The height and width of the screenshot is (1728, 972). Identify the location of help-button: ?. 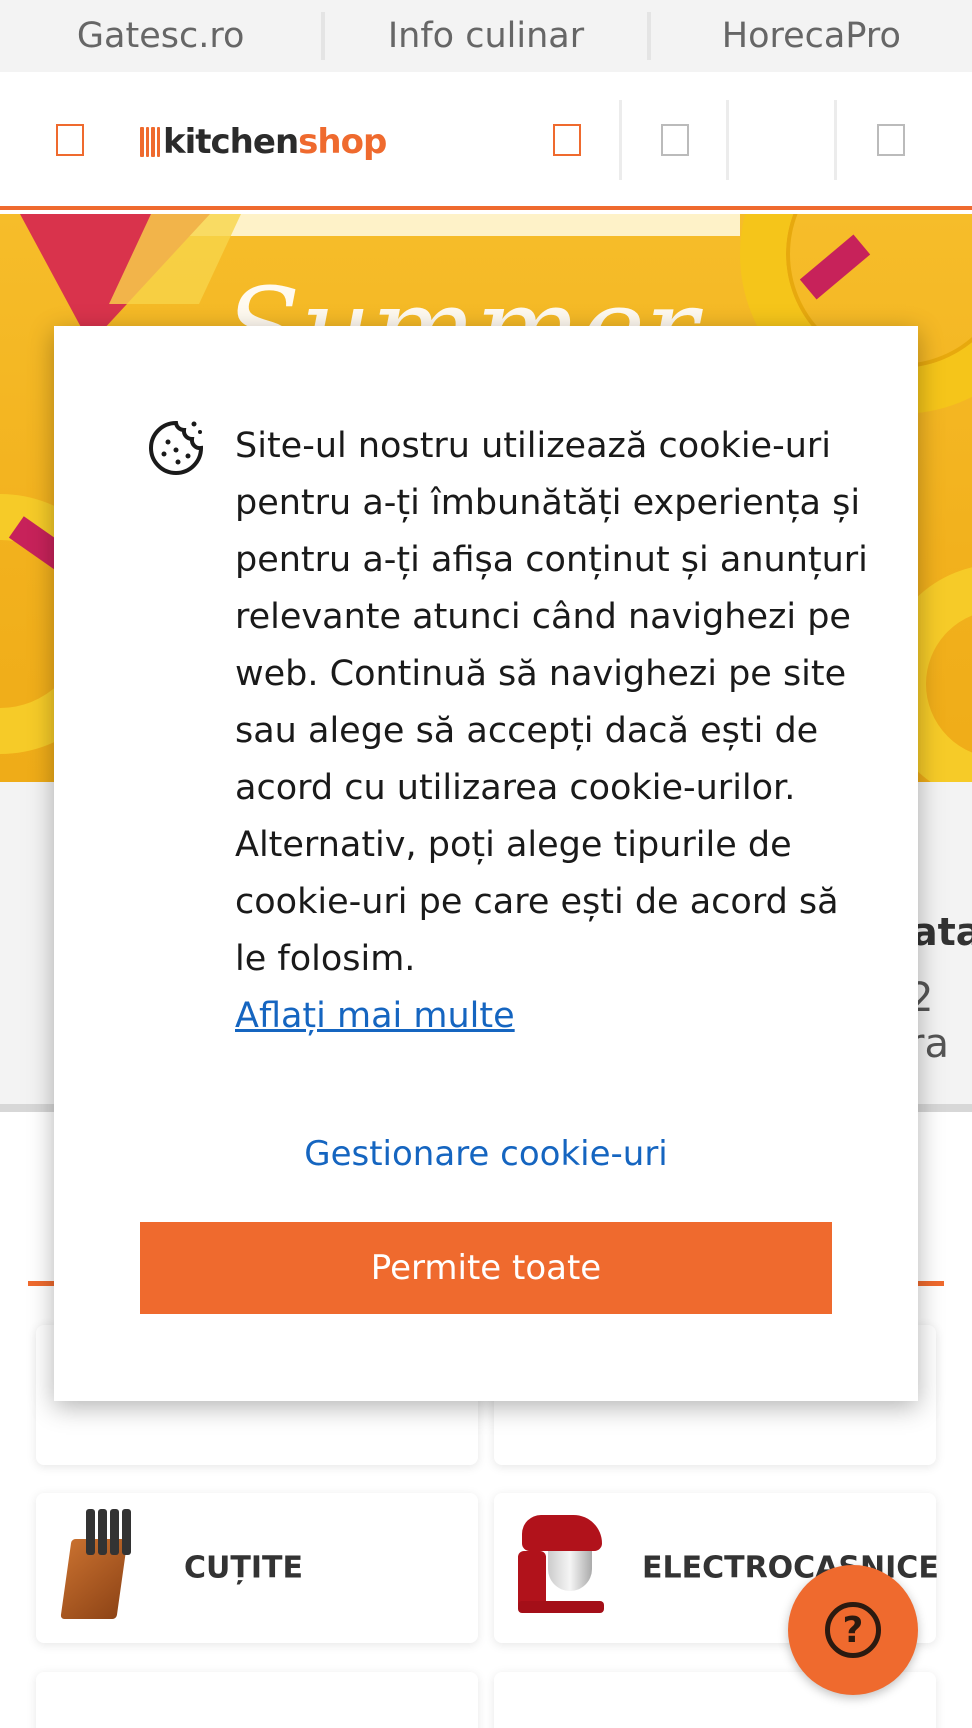
(853, 1630).